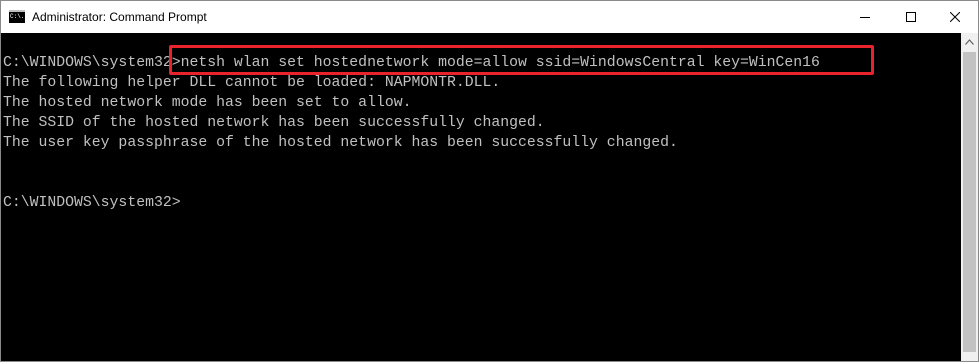  What do you see at coordinates (969, 202) in the screenshot?
I see `scrollbar-thumb` at bounding box center [969, 202].